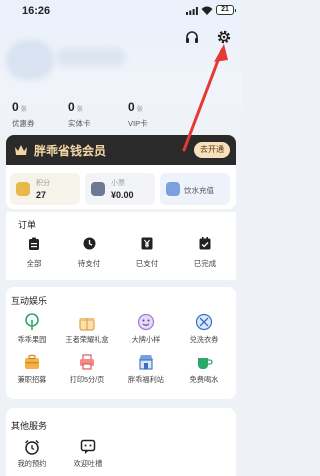 This screenshot has height=476, width=320. Describe the element at coordinates (91, 57) in the screenshot. I see `username-blurred` at that location.